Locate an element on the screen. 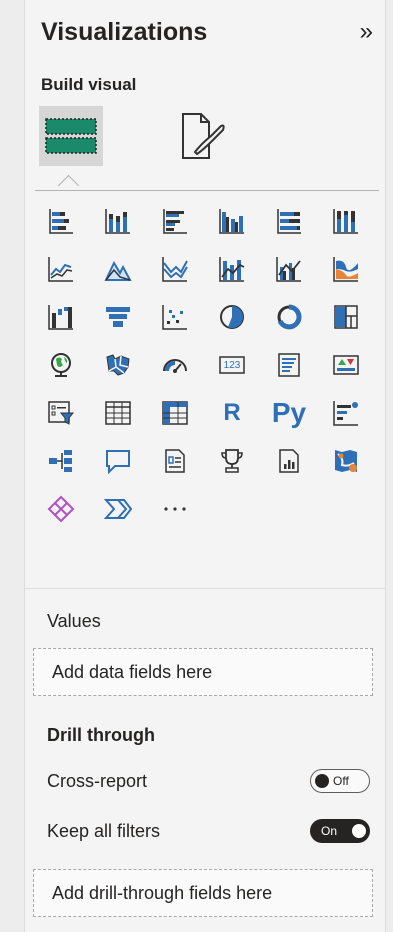 This screenshot has height=932, width=393. waterfall-chart-icon is located at coordinates (61, 317).